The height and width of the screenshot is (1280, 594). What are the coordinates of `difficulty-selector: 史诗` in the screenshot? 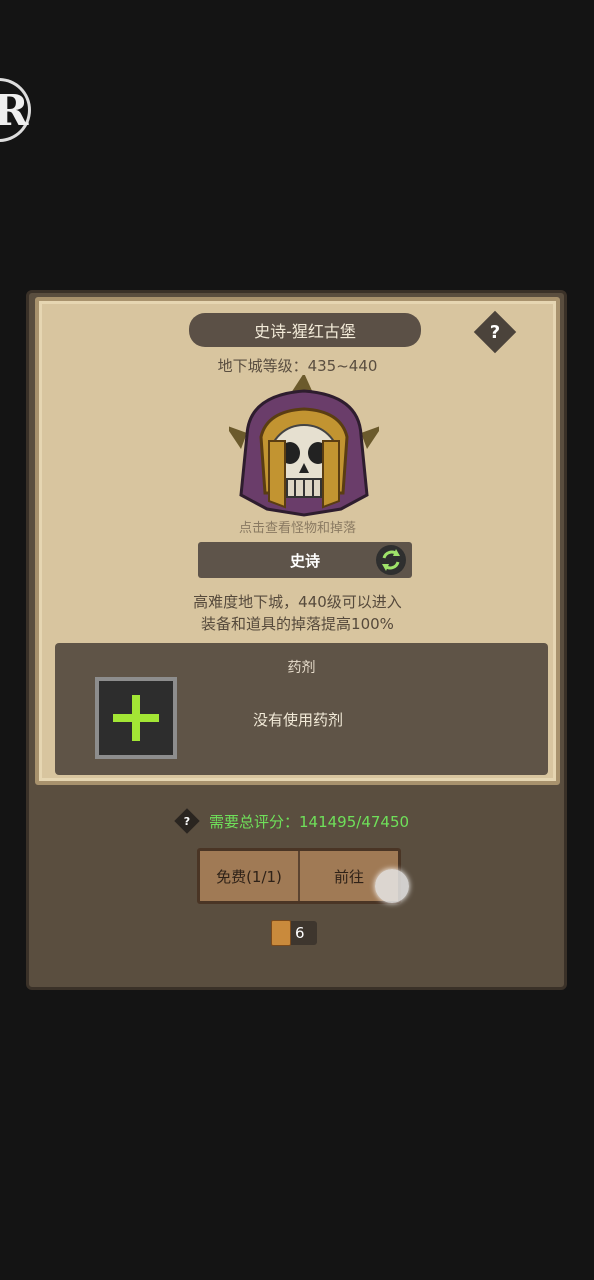 It's located at (305, 560).